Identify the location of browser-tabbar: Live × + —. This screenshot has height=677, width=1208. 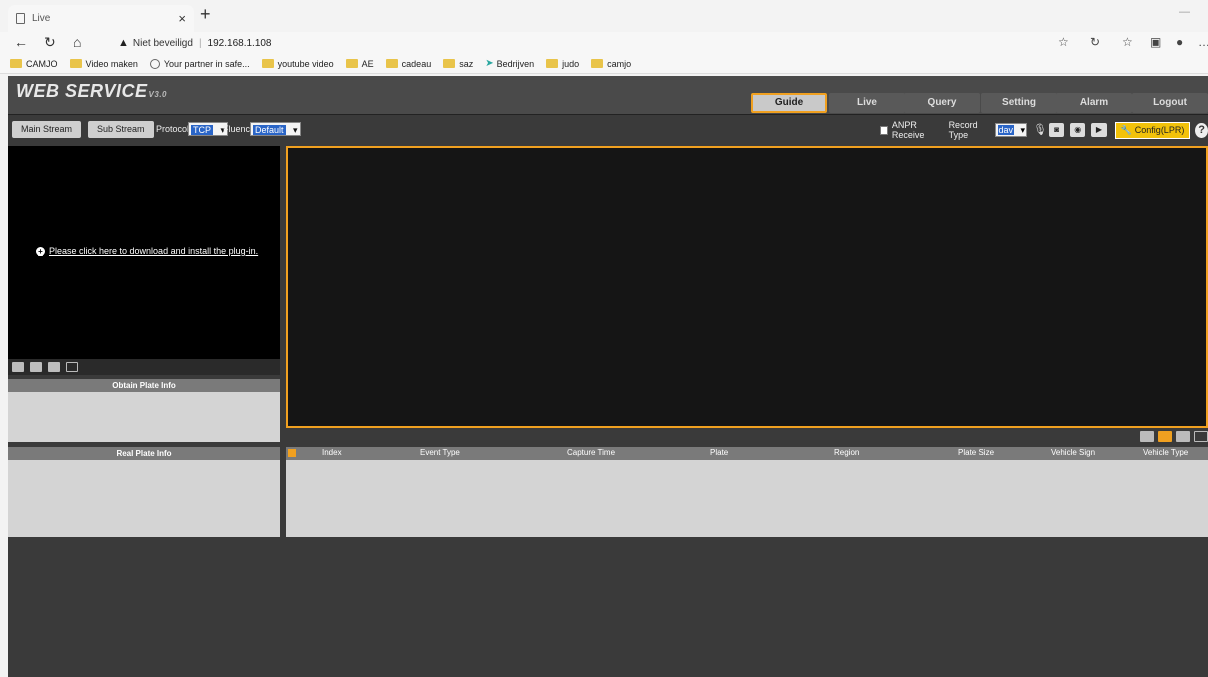
(604, 16).